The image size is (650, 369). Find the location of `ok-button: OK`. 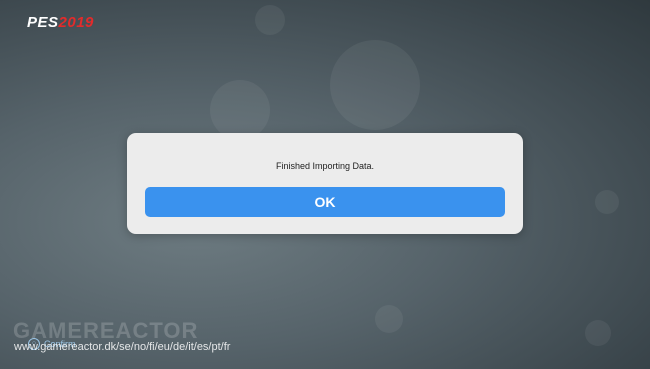

ok-button: OK is located at coordinates (325, 202).